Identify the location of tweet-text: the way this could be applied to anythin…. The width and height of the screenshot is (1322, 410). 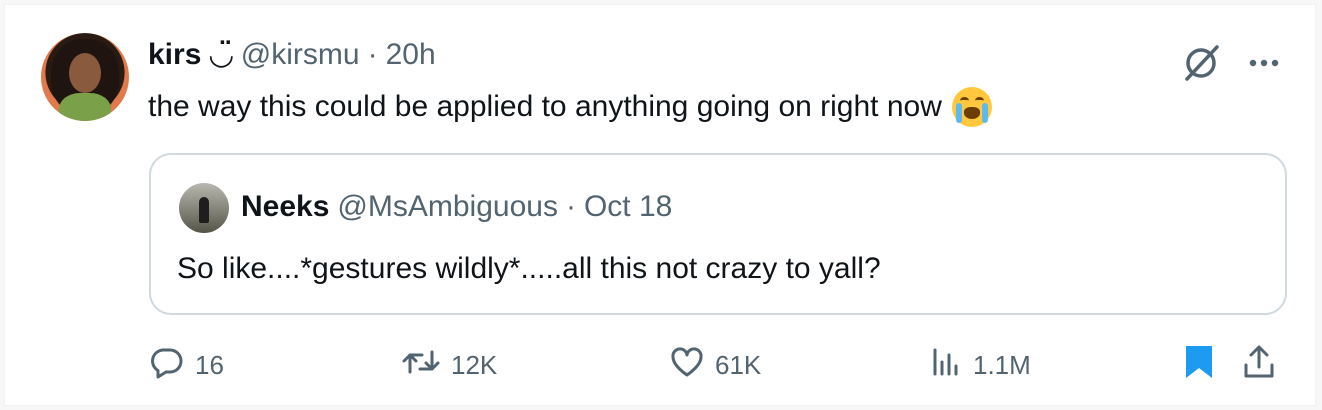
(570, 107).